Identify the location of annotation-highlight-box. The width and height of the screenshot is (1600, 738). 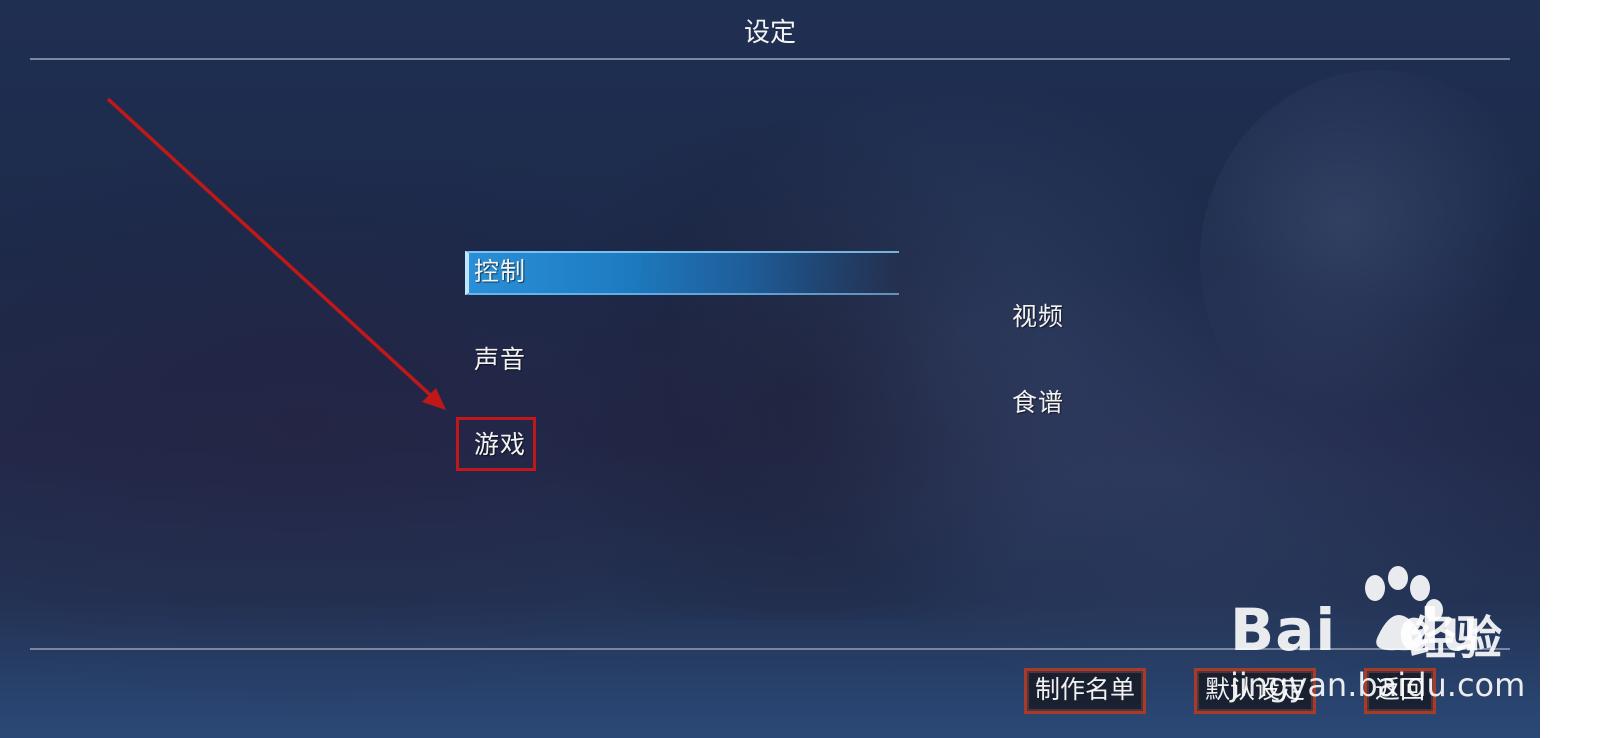
(496, 444).